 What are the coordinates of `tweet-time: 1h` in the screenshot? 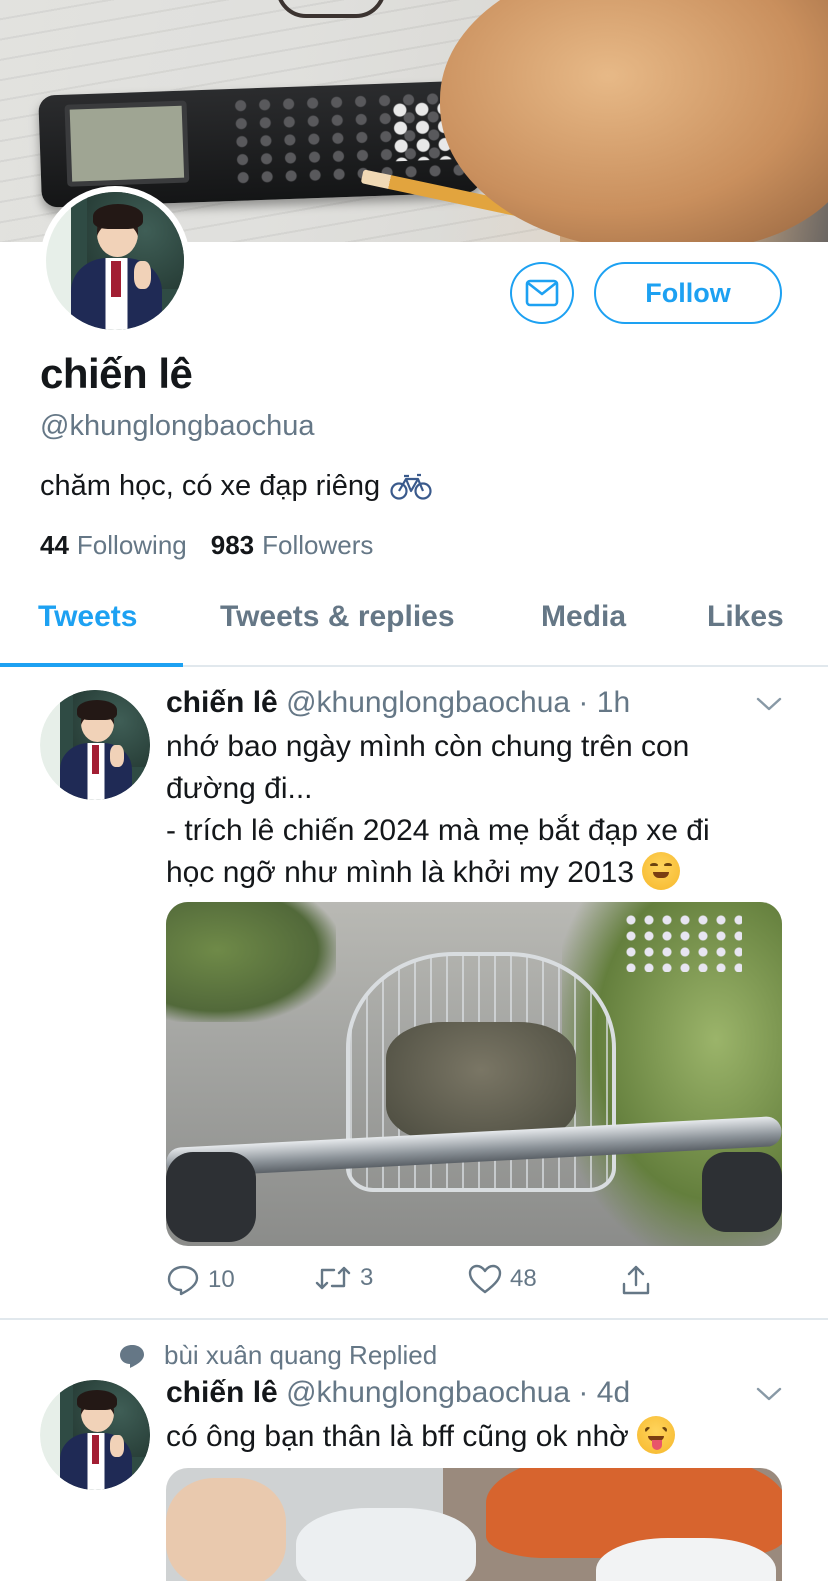 It's located at (613, 702).